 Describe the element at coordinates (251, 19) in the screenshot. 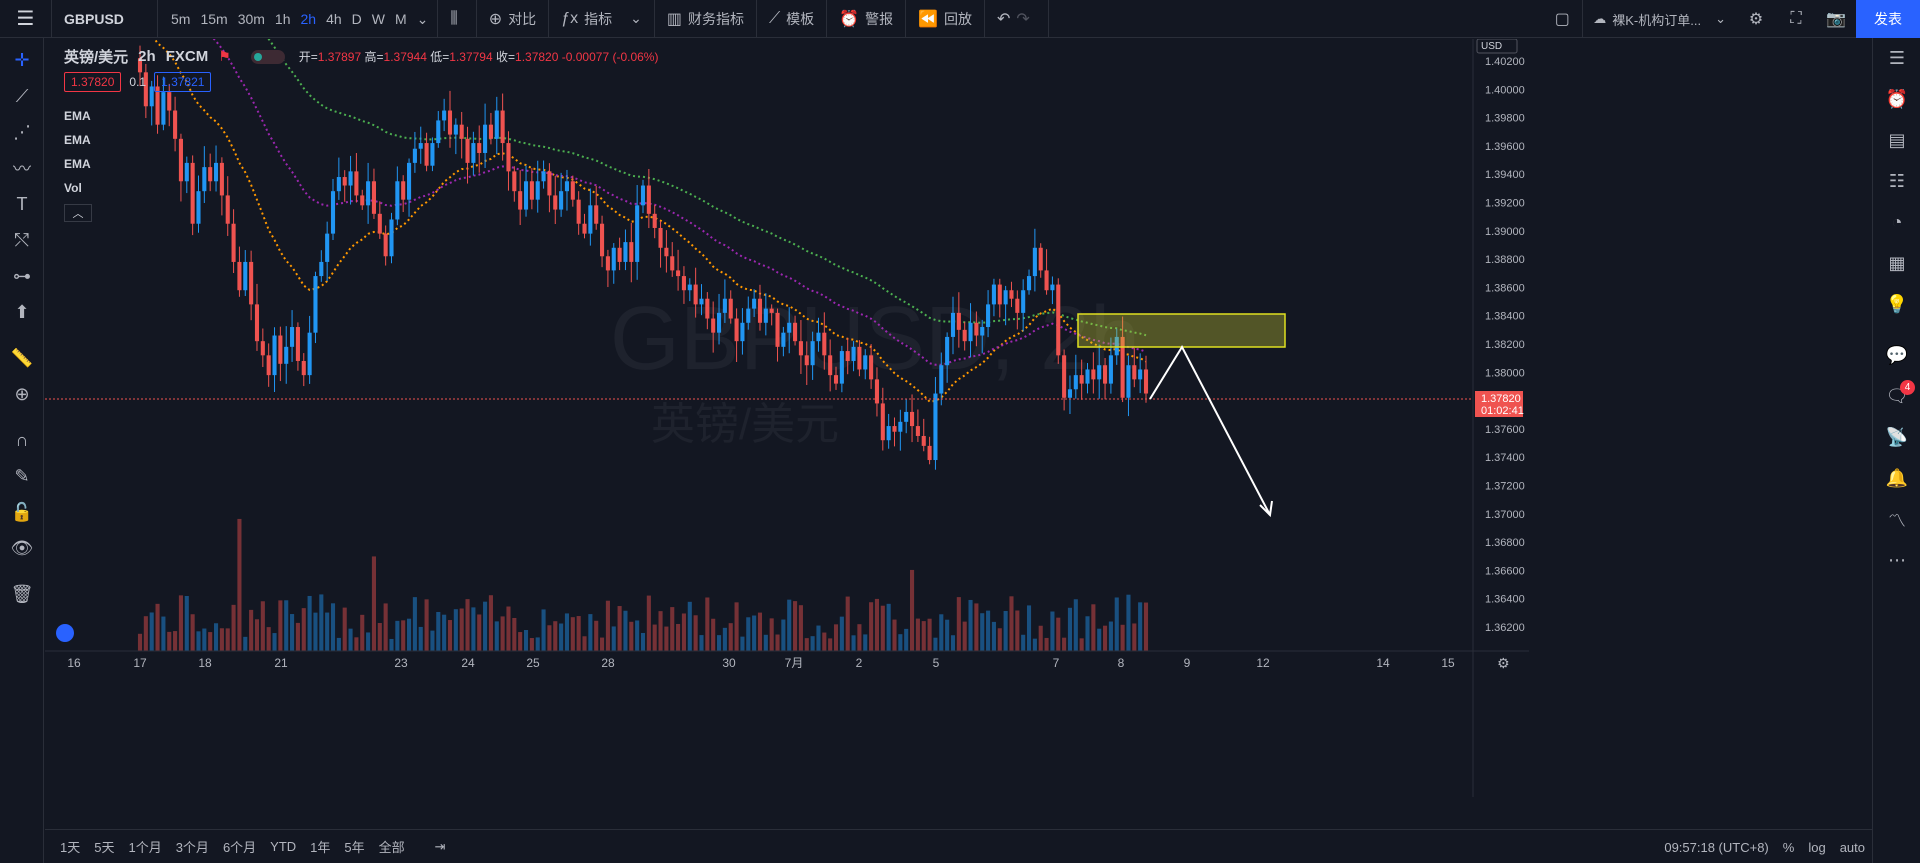

I see `interval-30m: 30m` at that location.